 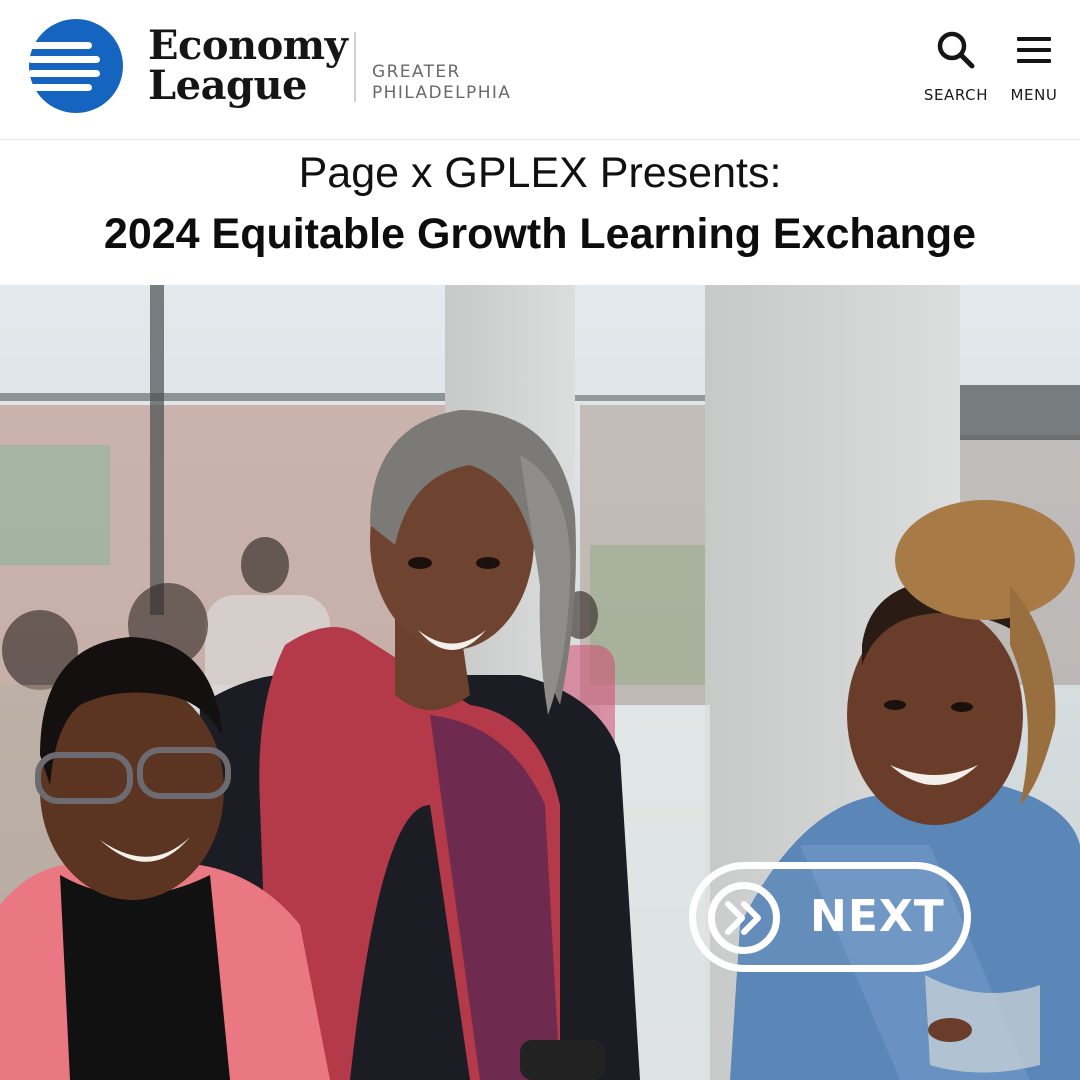 I want to click on search-button: SEARCH, so click(x=956, y=72).